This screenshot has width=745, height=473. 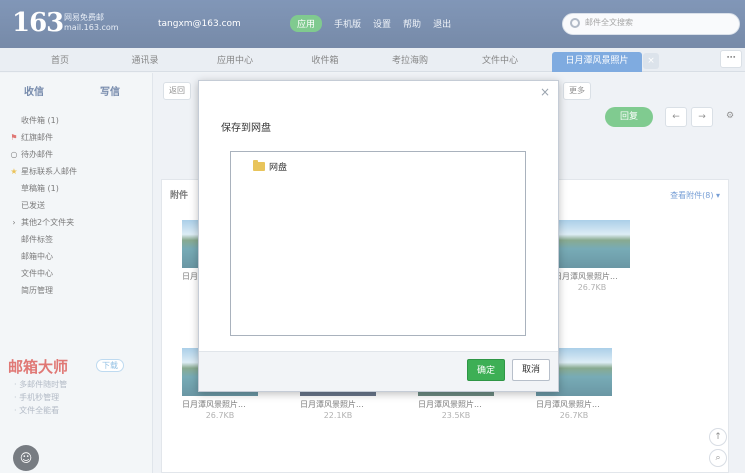 I want to click on close-icon: ×, so click(x=545, y=92).